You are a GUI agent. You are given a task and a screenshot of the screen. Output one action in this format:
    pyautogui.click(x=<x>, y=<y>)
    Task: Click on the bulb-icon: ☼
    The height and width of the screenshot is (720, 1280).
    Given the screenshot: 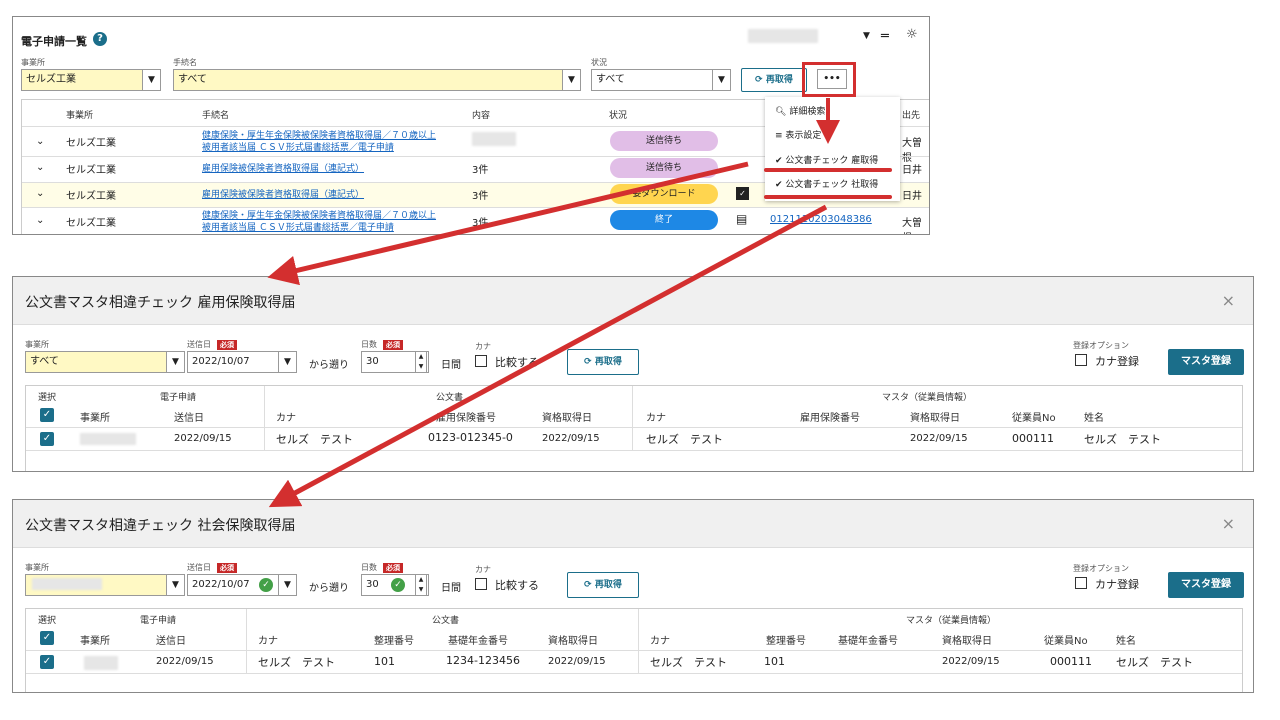 What is the action you would take?
    pyautogui.click(x=912, y=34)
    